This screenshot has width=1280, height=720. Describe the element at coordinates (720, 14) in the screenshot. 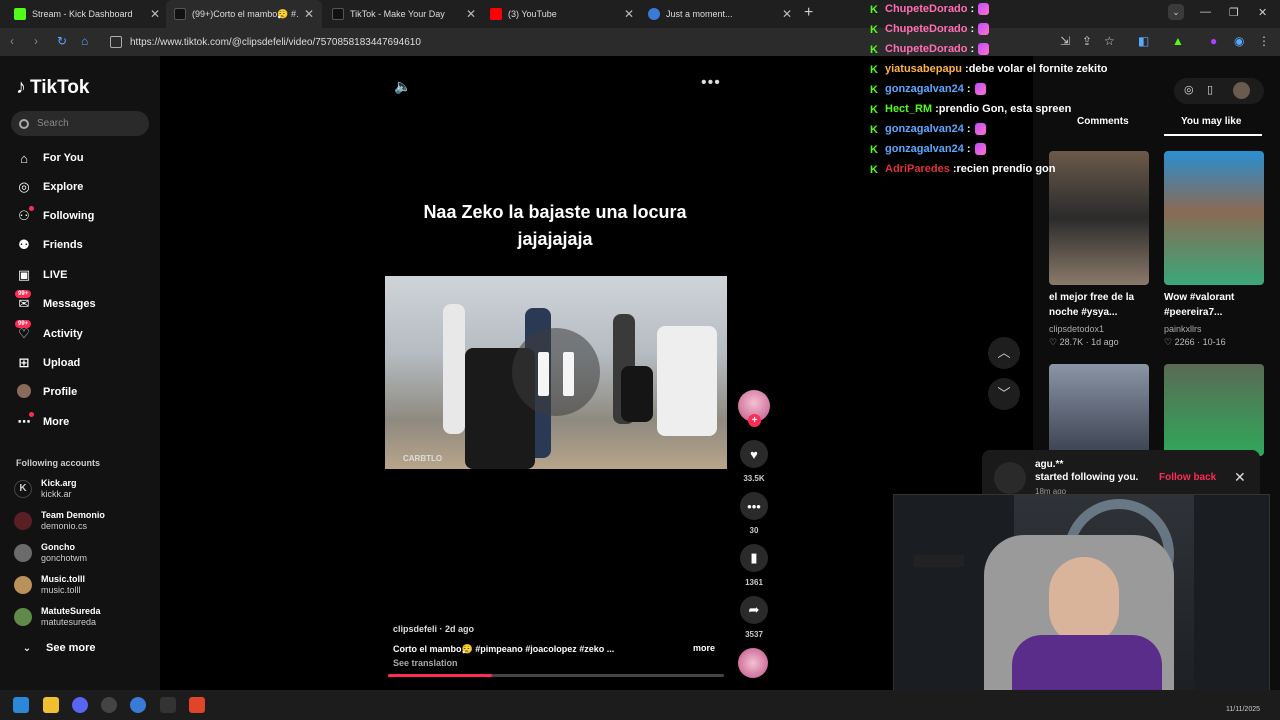

I see `browser-tab: Just a moment... ✕` at that location.